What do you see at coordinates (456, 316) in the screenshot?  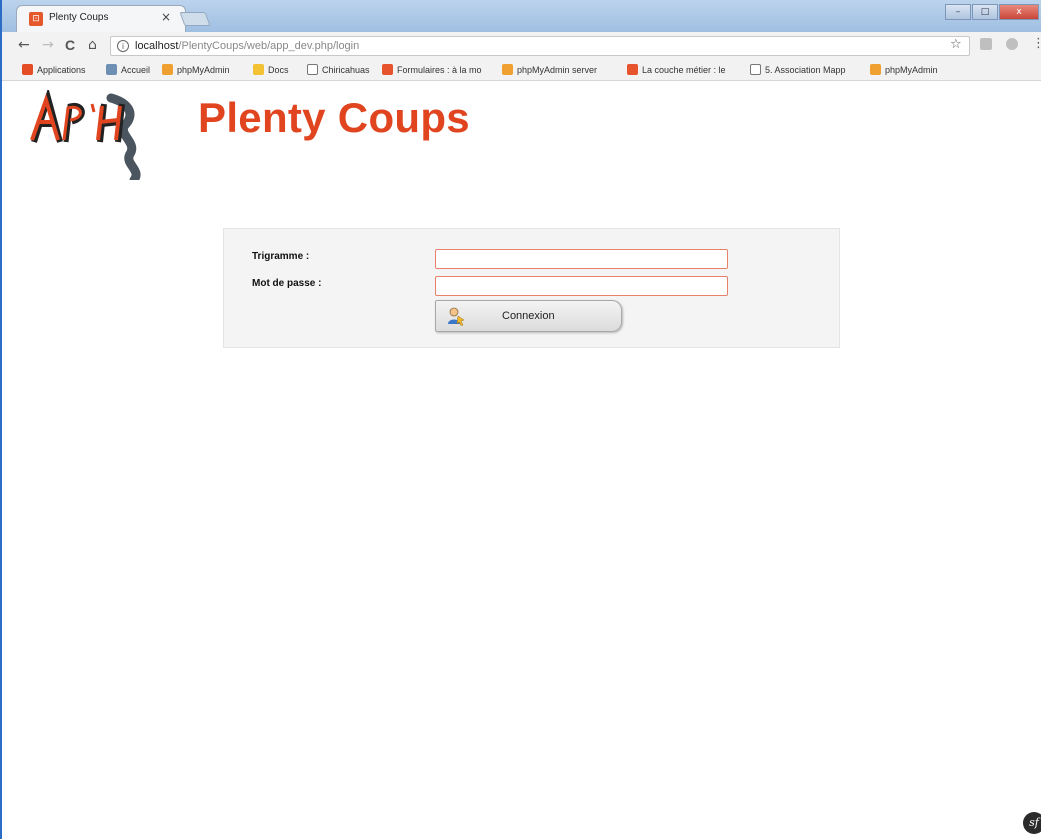 I see `user-login-icon` at bounding box center [456, 316].